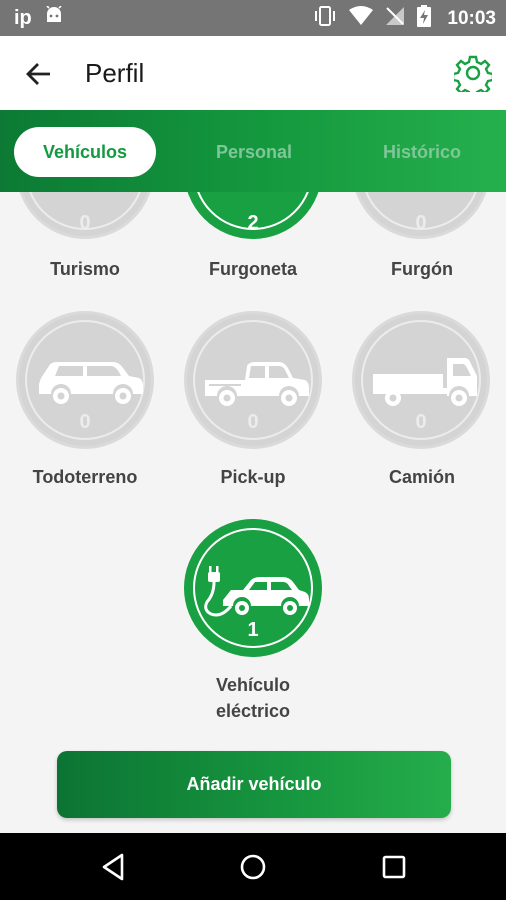  I want to click on vehicle-card-furgoneta: 2, so click(253, 215).